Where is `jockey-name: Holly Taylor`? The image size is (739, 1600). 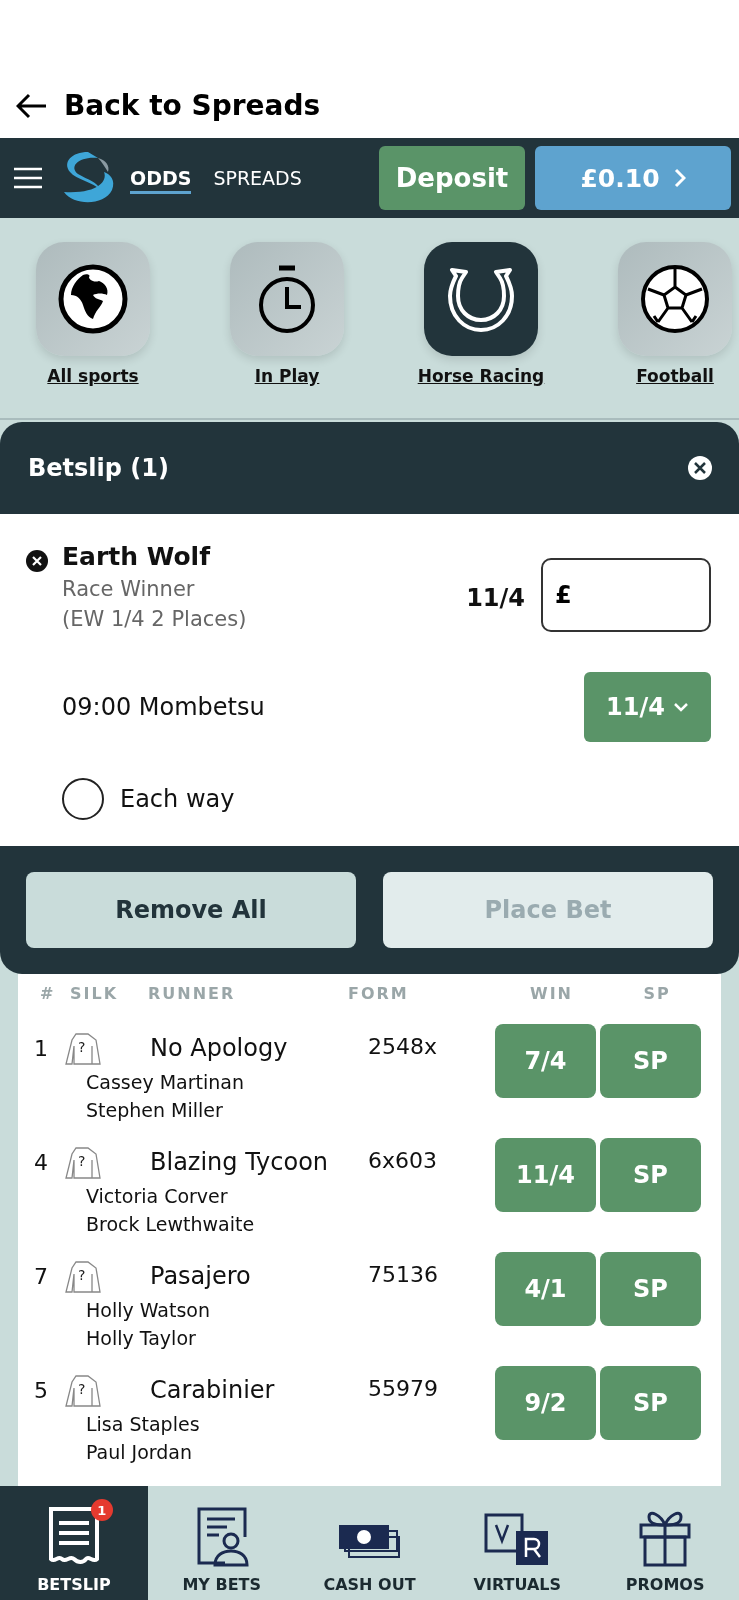 jockey-name: Holly Taylor is located at coordinates (141, 1339).